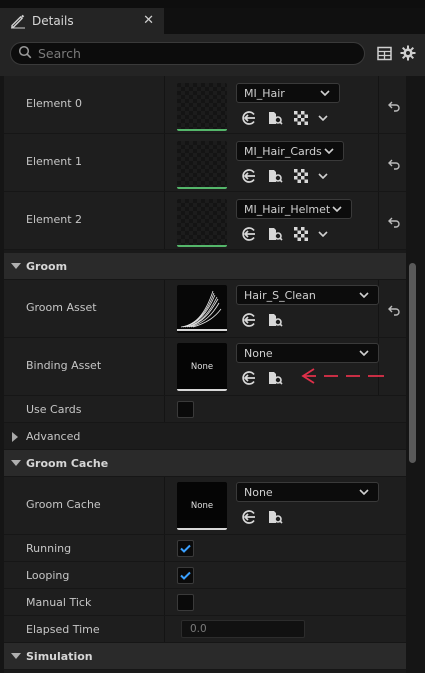 The image size is (425, 673). What do you see at coordinates (205, 548) in the screenshot?
I see `running-row: Running` at bounding box center [205, 548].